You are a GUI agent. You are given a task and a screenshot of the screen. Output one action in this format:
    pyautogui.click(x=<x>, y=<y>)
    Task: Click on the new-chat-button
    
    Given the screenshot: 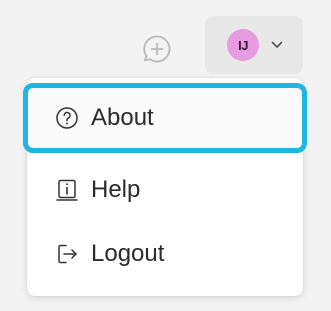 What is the action you would take?
    pyautogui.click(x=157, y=49)
    